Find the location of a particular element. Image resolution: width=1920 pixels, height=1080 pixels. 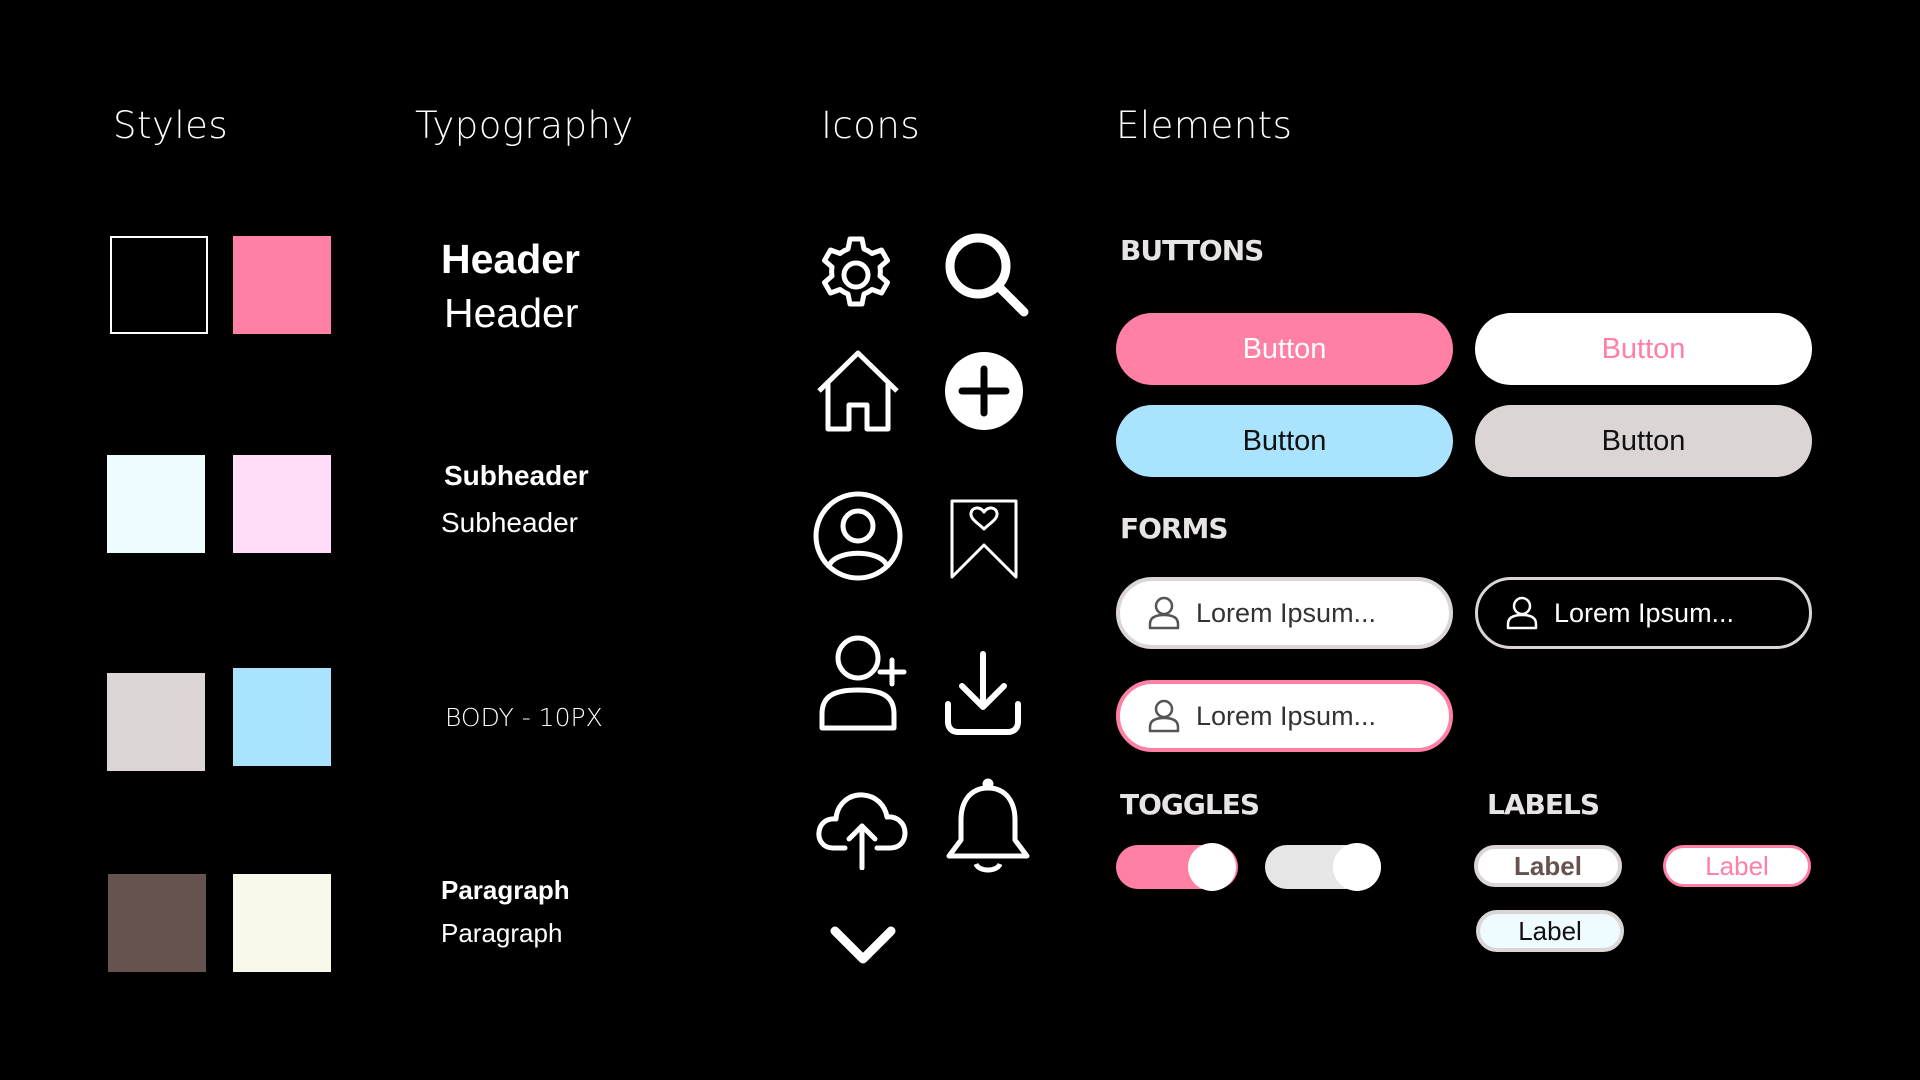

labels-section-label: LABELS is located at coordinates (1543, 804).